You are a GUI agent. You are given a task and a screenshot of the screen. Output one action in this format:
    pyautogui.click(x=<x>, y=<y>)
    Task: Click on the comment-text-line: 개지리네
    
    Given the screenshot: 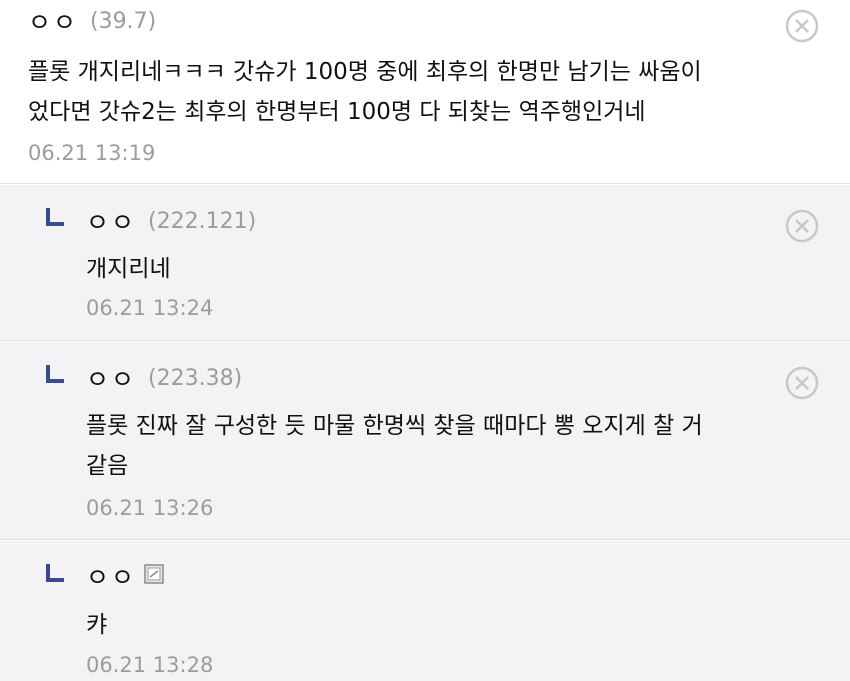 What is the action you would take?
    pyautogui.click(x=128, y=269)
    